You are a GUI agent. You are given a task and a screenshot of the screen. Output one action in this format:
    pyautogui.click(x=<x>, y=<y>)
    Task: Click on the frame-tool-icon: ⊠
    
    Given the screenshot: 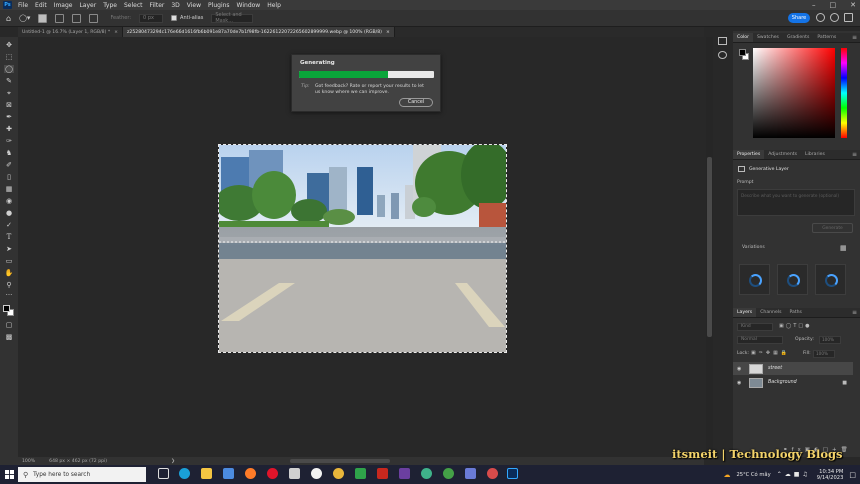 What is the action you would take?
    pyautogui.click(x=9, y=105)
    